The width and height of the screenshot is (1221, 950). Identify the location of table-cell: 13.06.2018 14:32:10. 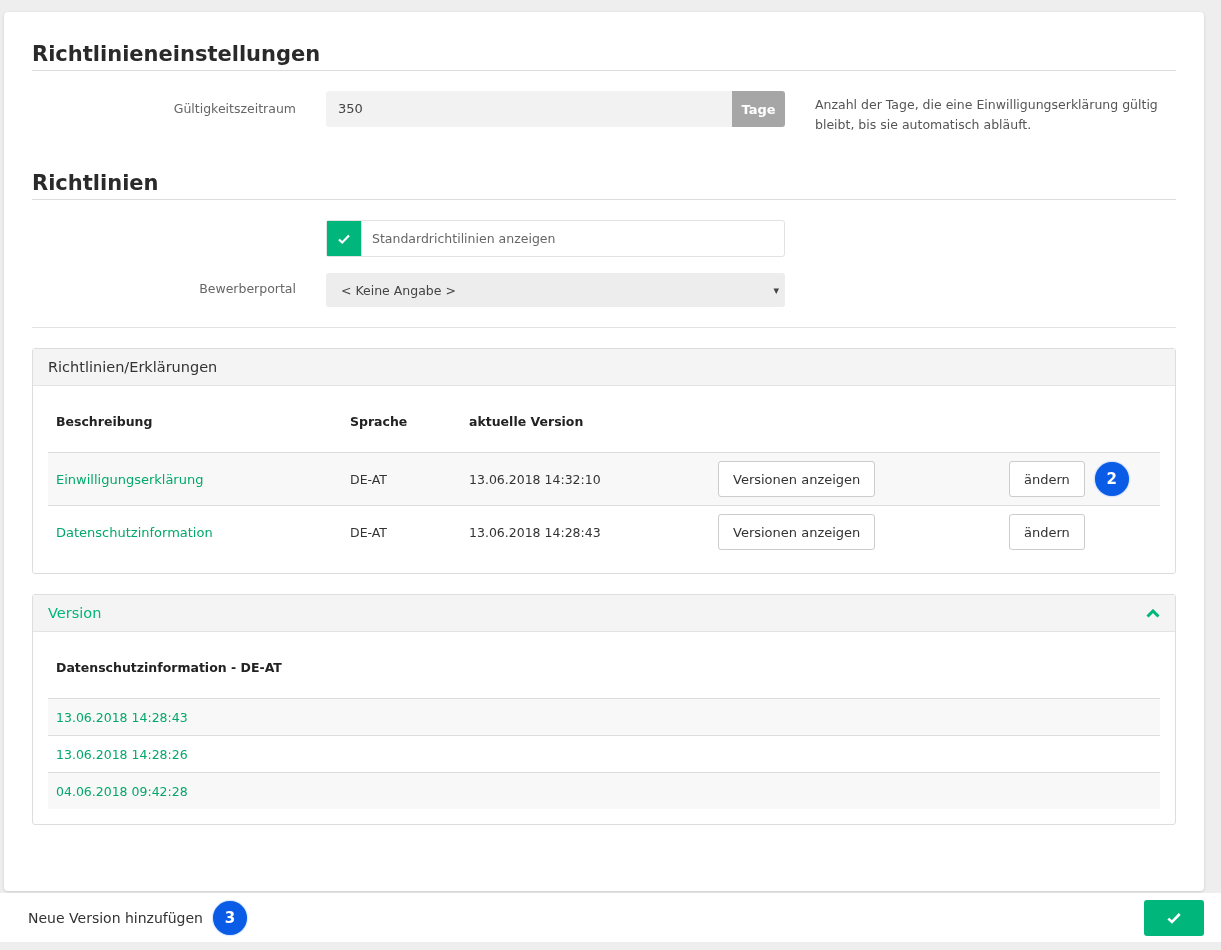
(535, 479).